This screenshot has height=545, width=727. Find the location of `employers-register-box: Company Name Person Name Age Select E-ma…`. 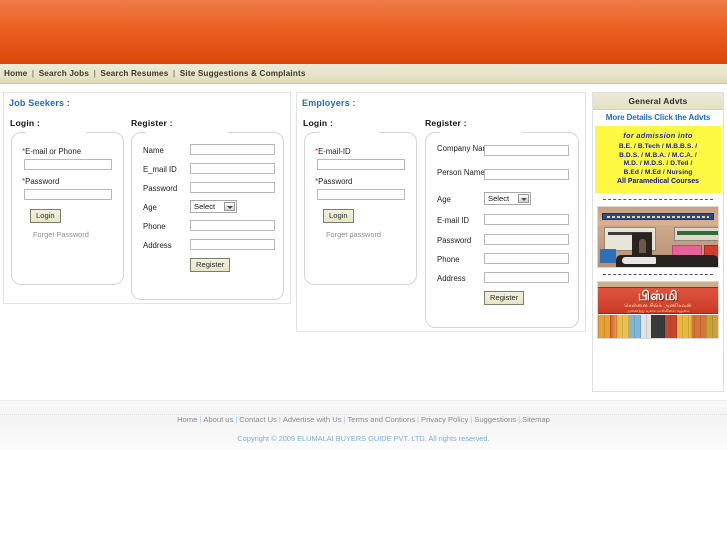

employers-register-box: Company Name Person Name Age Select E-ma… is located at coordinates (502, 230).